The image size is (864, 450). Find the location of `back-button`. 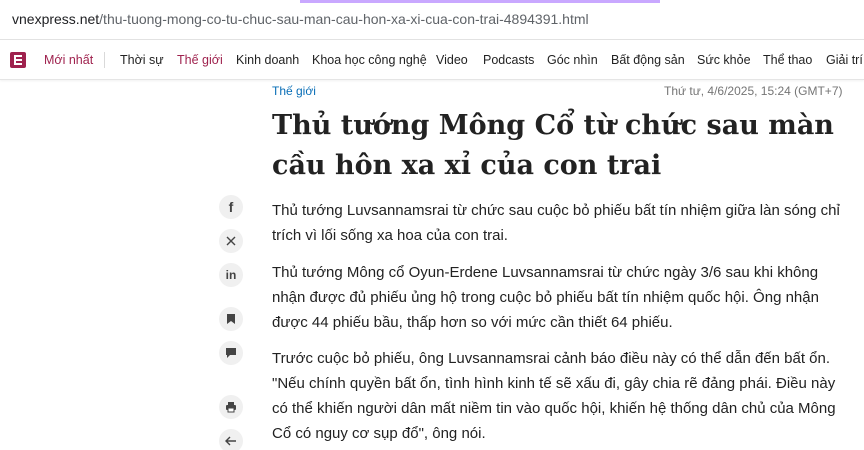

back-button is located at coordinates (231, 439).